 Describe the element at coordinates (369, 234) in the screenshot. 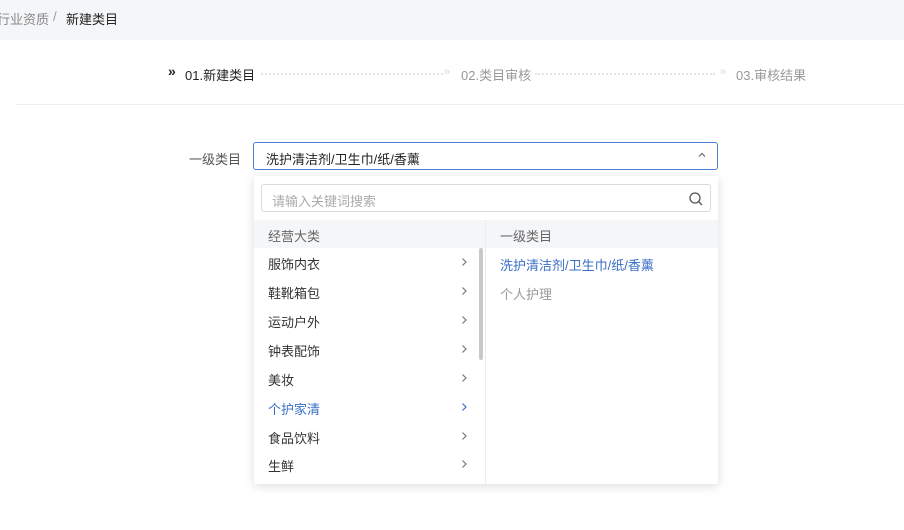

I see `business-category-header: 经营大类` at that location.